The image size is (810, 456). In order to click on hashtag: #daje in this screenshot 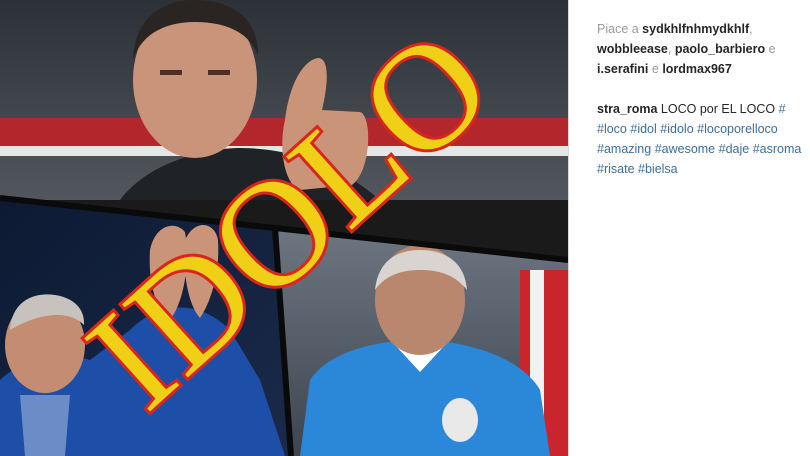, I will do `click(734, 149)`.